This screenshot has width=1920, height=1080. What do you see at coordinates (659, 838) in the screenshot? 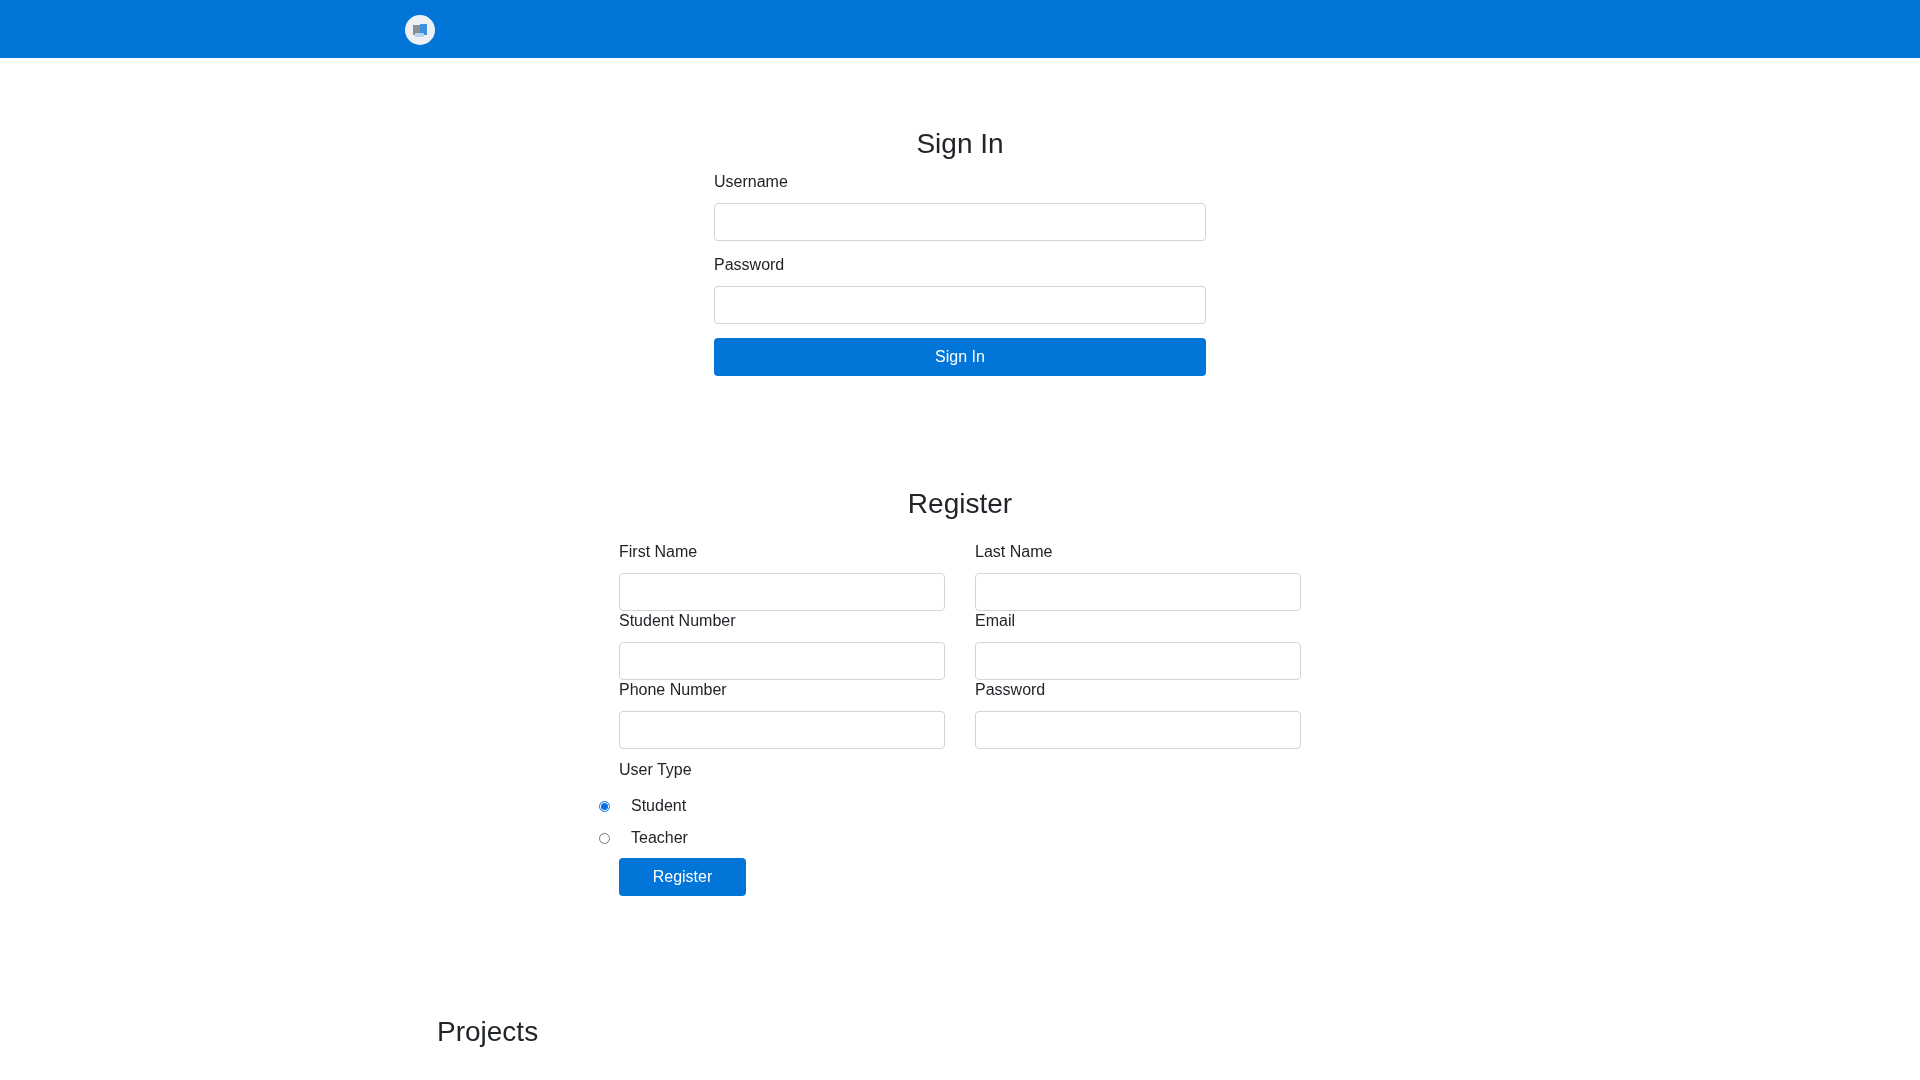
I see `radio-label: Teacher` at bounding box center [659, 838].